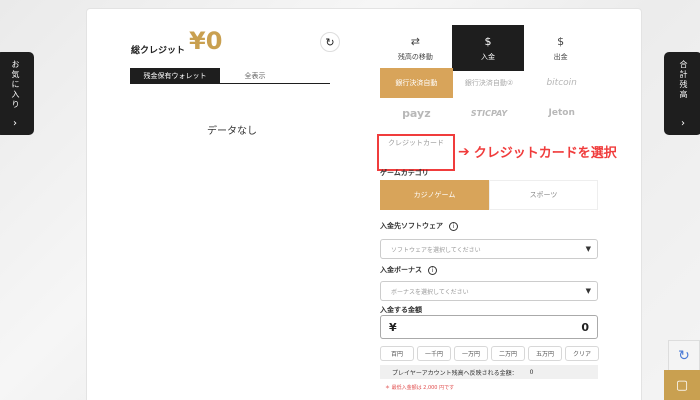 Image resolution: width=700 pixels, height=400 pixels. What do you see at coordinates (15, 85) in the screenshot?
I see `favorites-label: お気に入り` at bounding box center [15, 85].